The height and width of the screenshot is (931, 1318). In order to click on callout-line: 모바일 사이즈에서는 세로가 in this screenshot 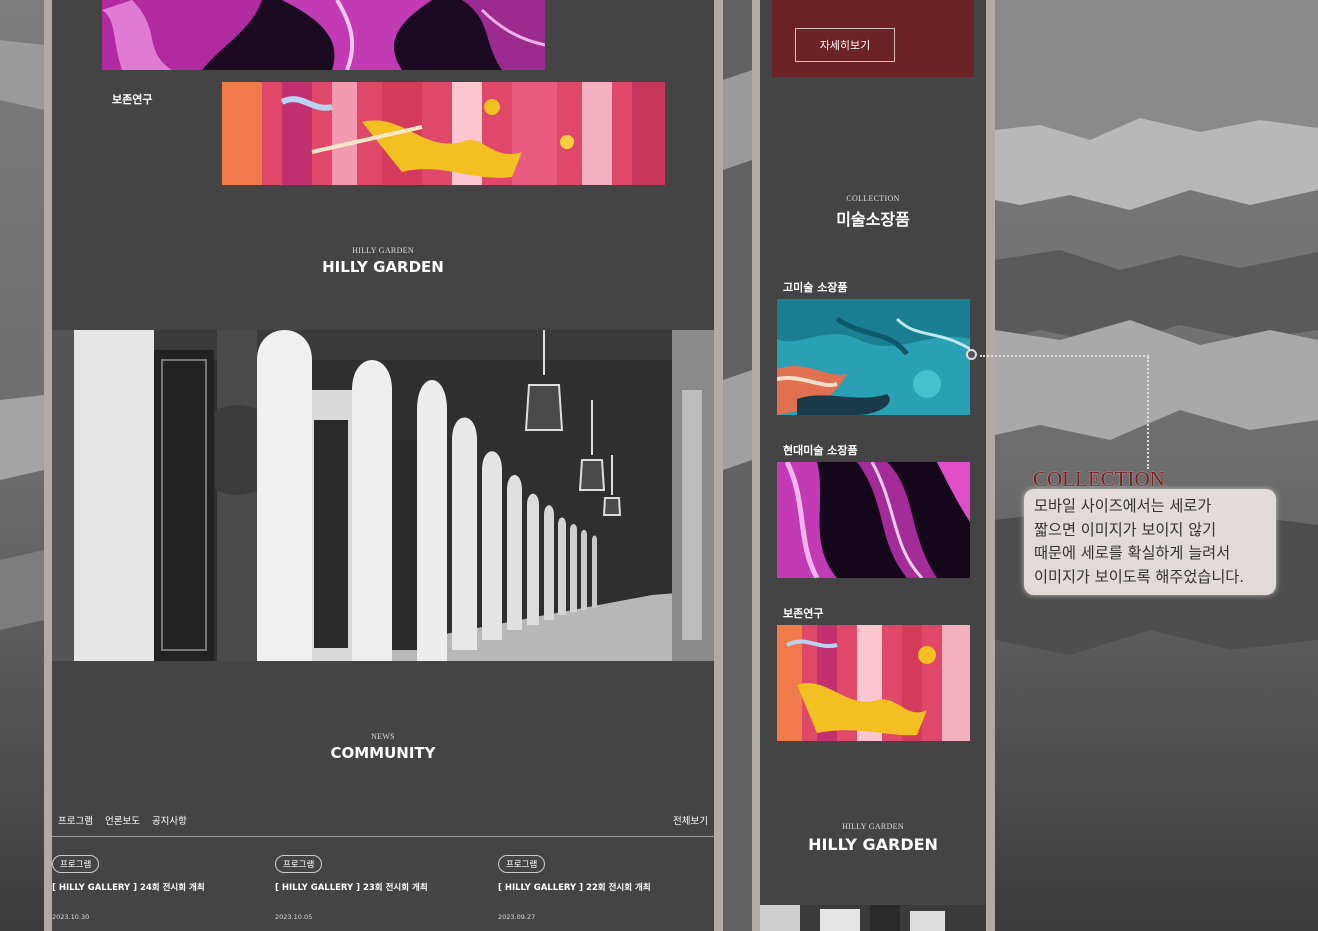, I will do `click(1123, 506)`.